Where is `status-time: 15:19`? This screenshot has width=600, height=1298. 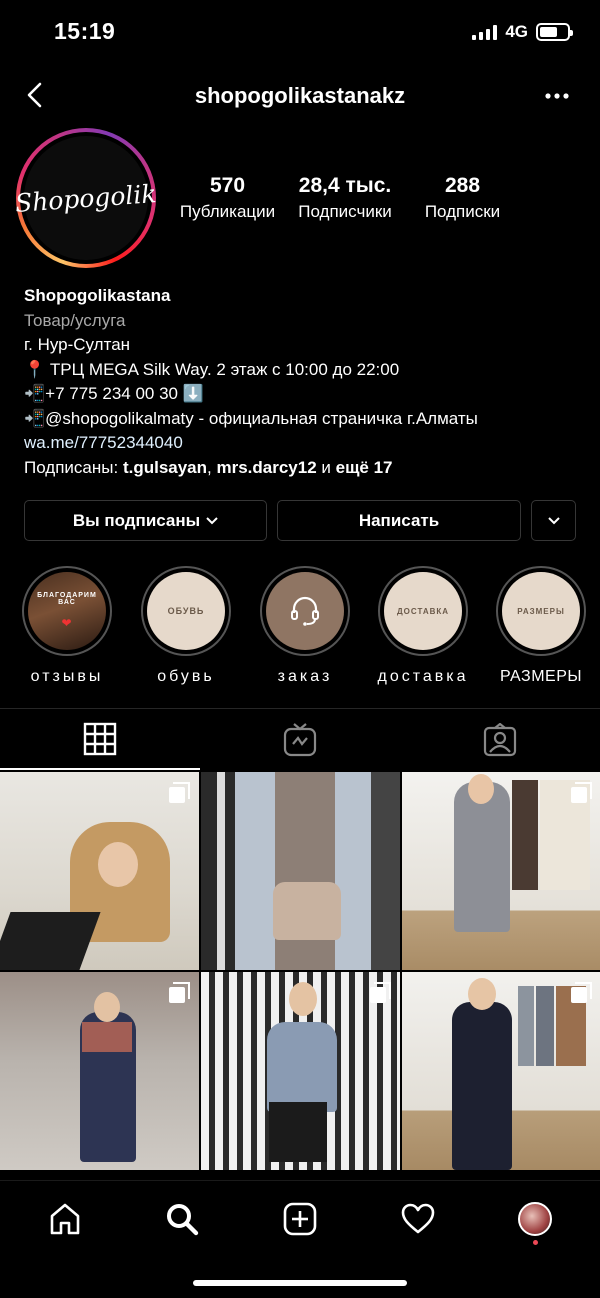 status-time: 15:19 is located at coordinates (85, 31).